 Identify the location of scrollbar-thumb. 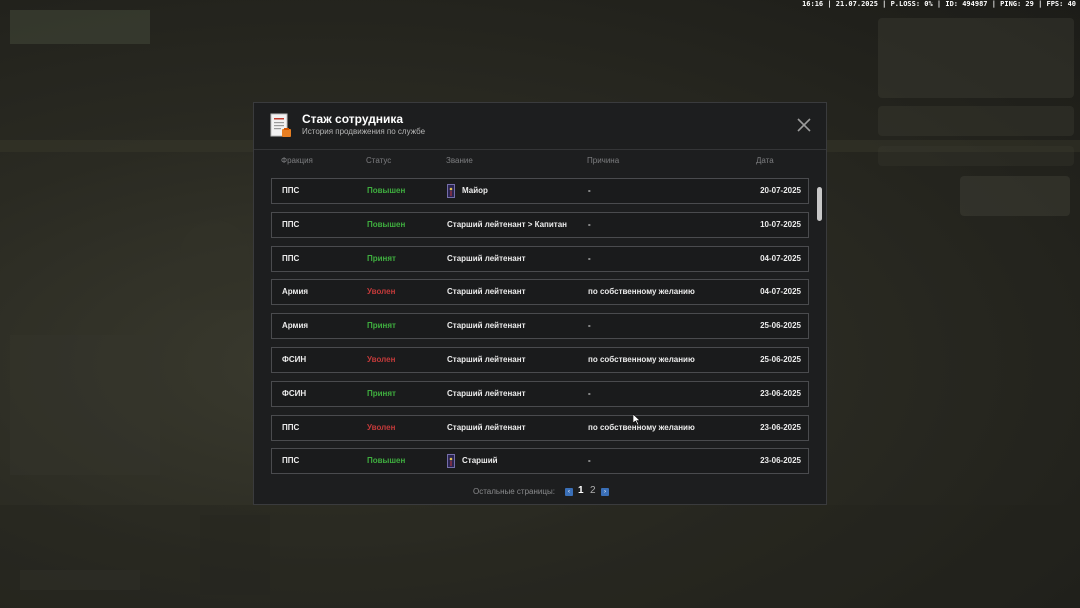
(819, 204).